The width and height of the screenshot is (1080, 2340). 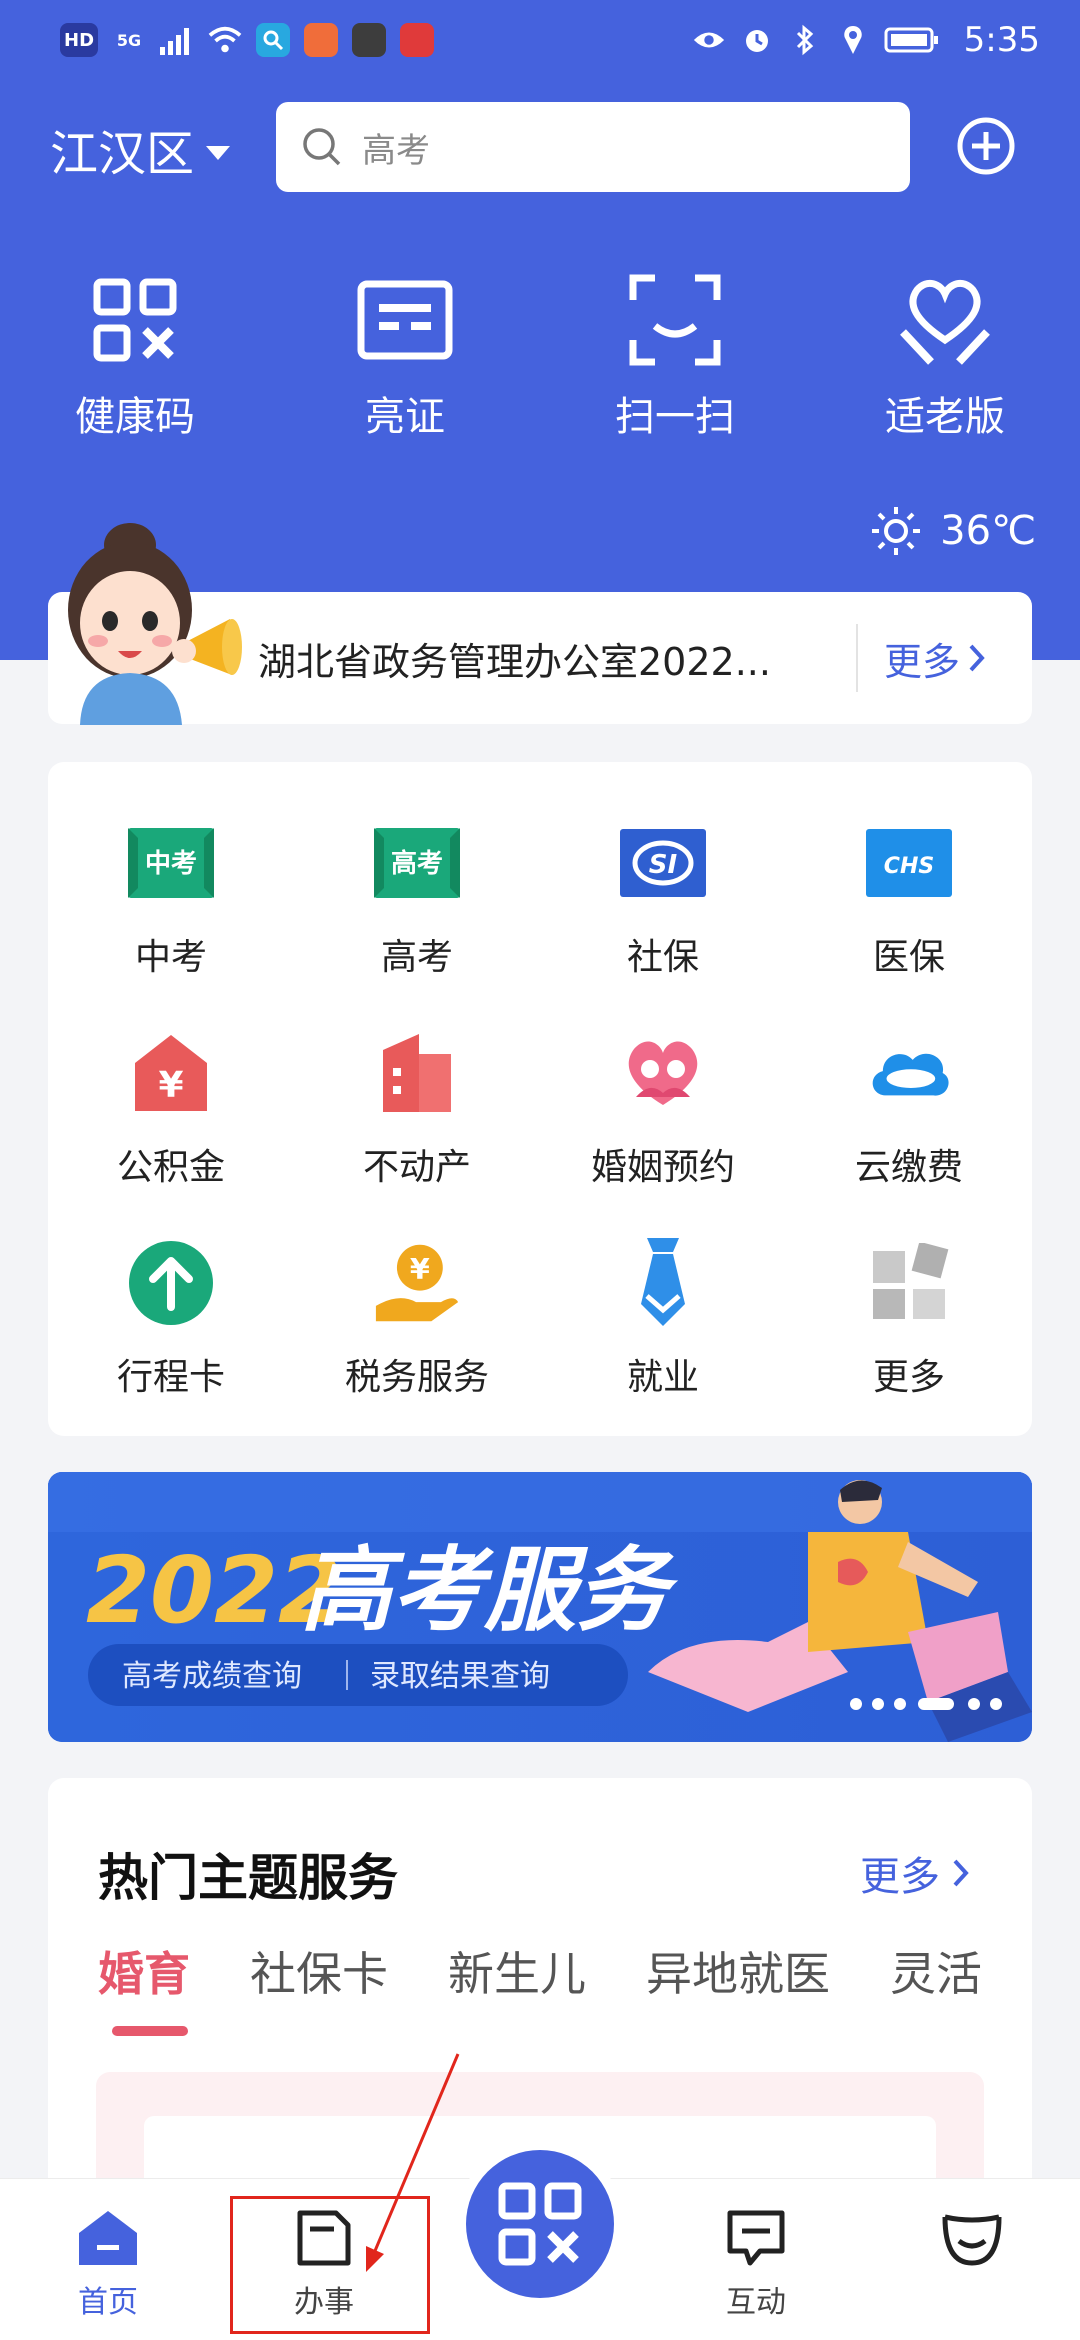 I want to click on hot-topic-tabs: 婚育 社保卡 新生儿 异地就医 灵活, so click(x=540, y=1971).